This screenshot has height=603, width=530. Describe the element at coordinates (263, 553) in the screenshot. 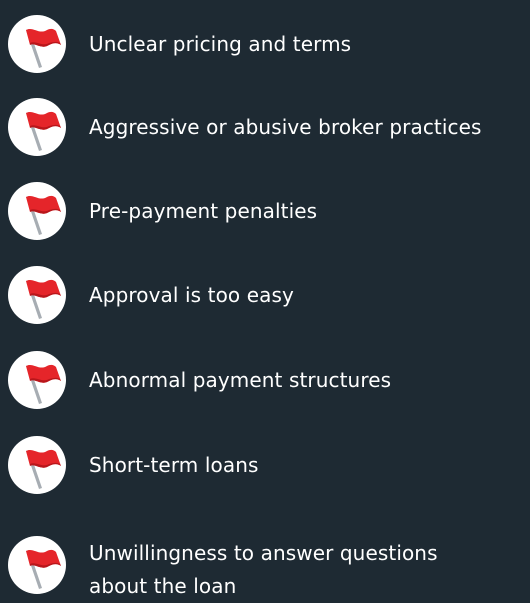

I see `list-item-label: Unwillingness to answer questions` at that location.